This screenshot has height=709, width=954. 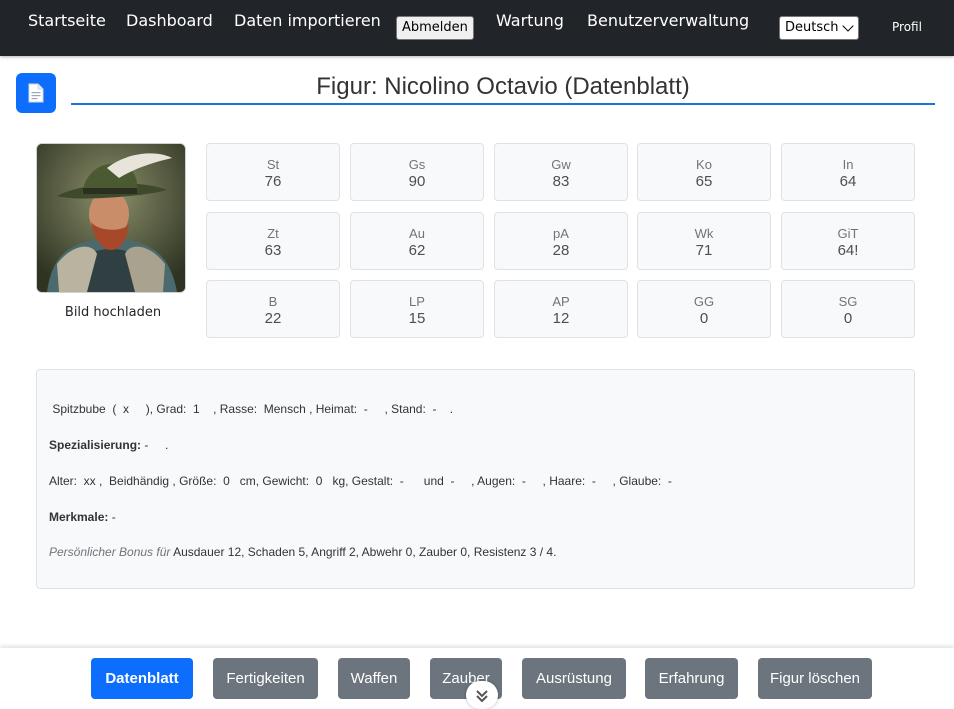 What do you see at coordinates (848, 164) in the screenshot?
I see `stat-label: In` at bounding box center [848, 164].